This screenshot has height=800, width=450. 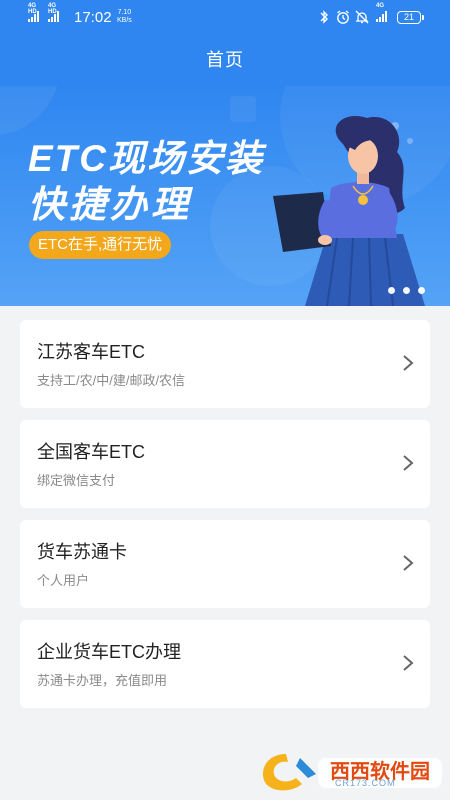 What do you see at coordinates (110, 204) in the screenshot?
I see `banner-subheadline: 快捷办理` at bounding box center [110, 204].